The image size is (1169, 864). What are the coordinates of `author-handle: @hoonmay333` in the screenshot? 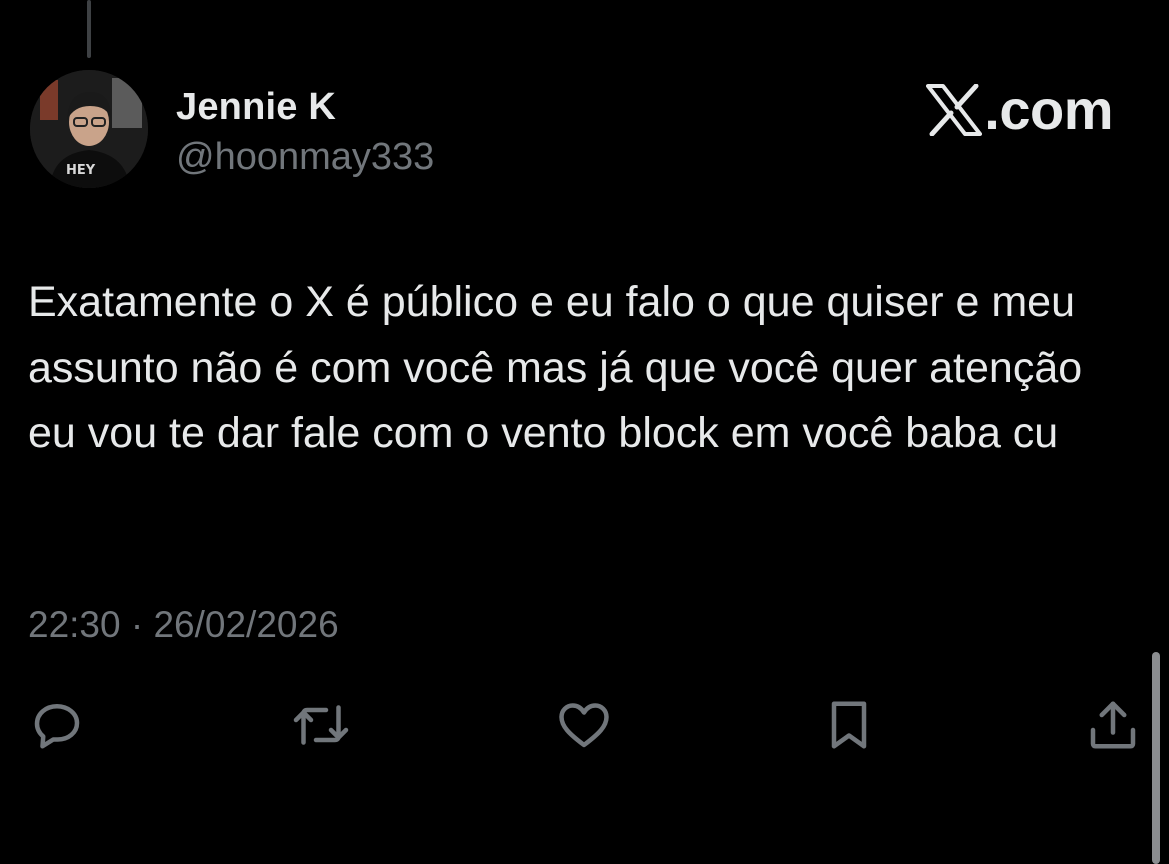 It's located at (305, 157).